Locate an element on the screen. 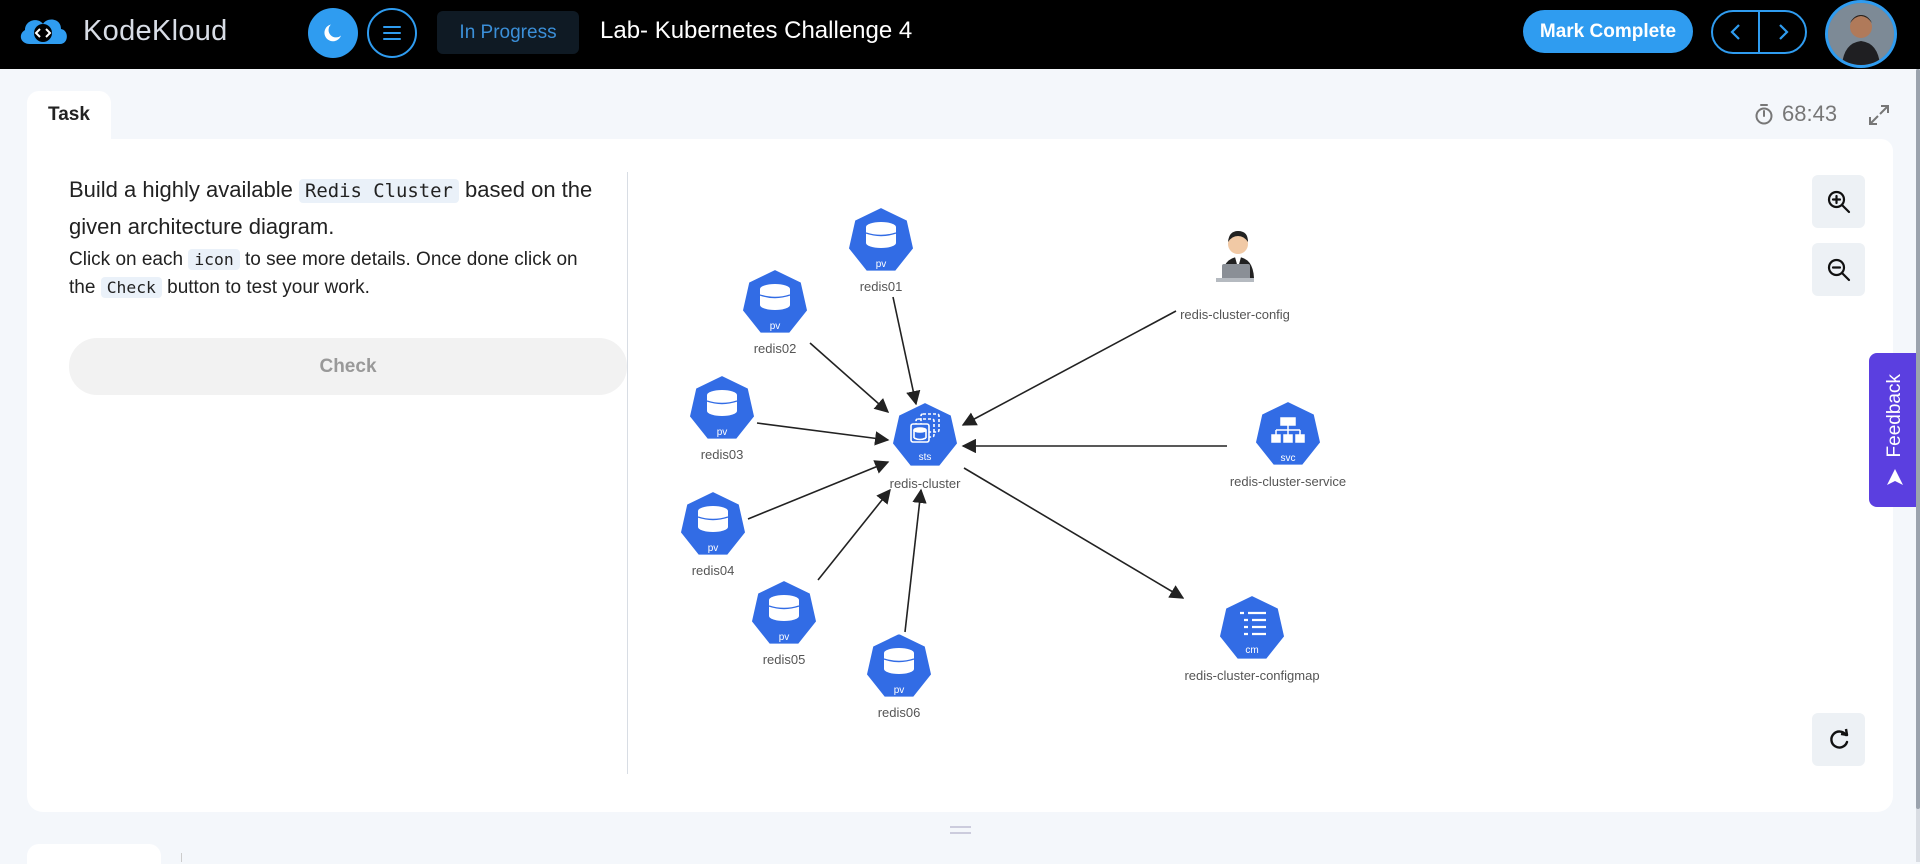 This screenshot has width=1920, height=864. dark-mode-toggle is located at coordinates (333, 33).